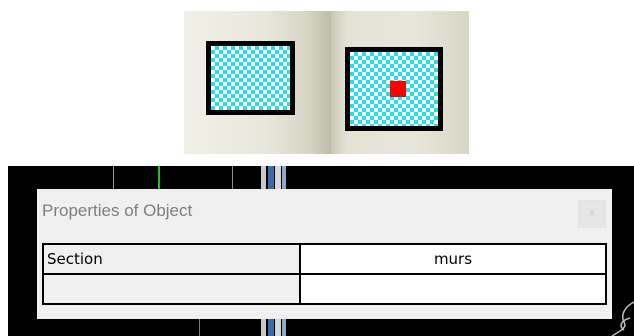 The image size is (634, 336). Describe the element at coordinates (453, 259) in the screenshot. I see `property-value: murs` at that location.